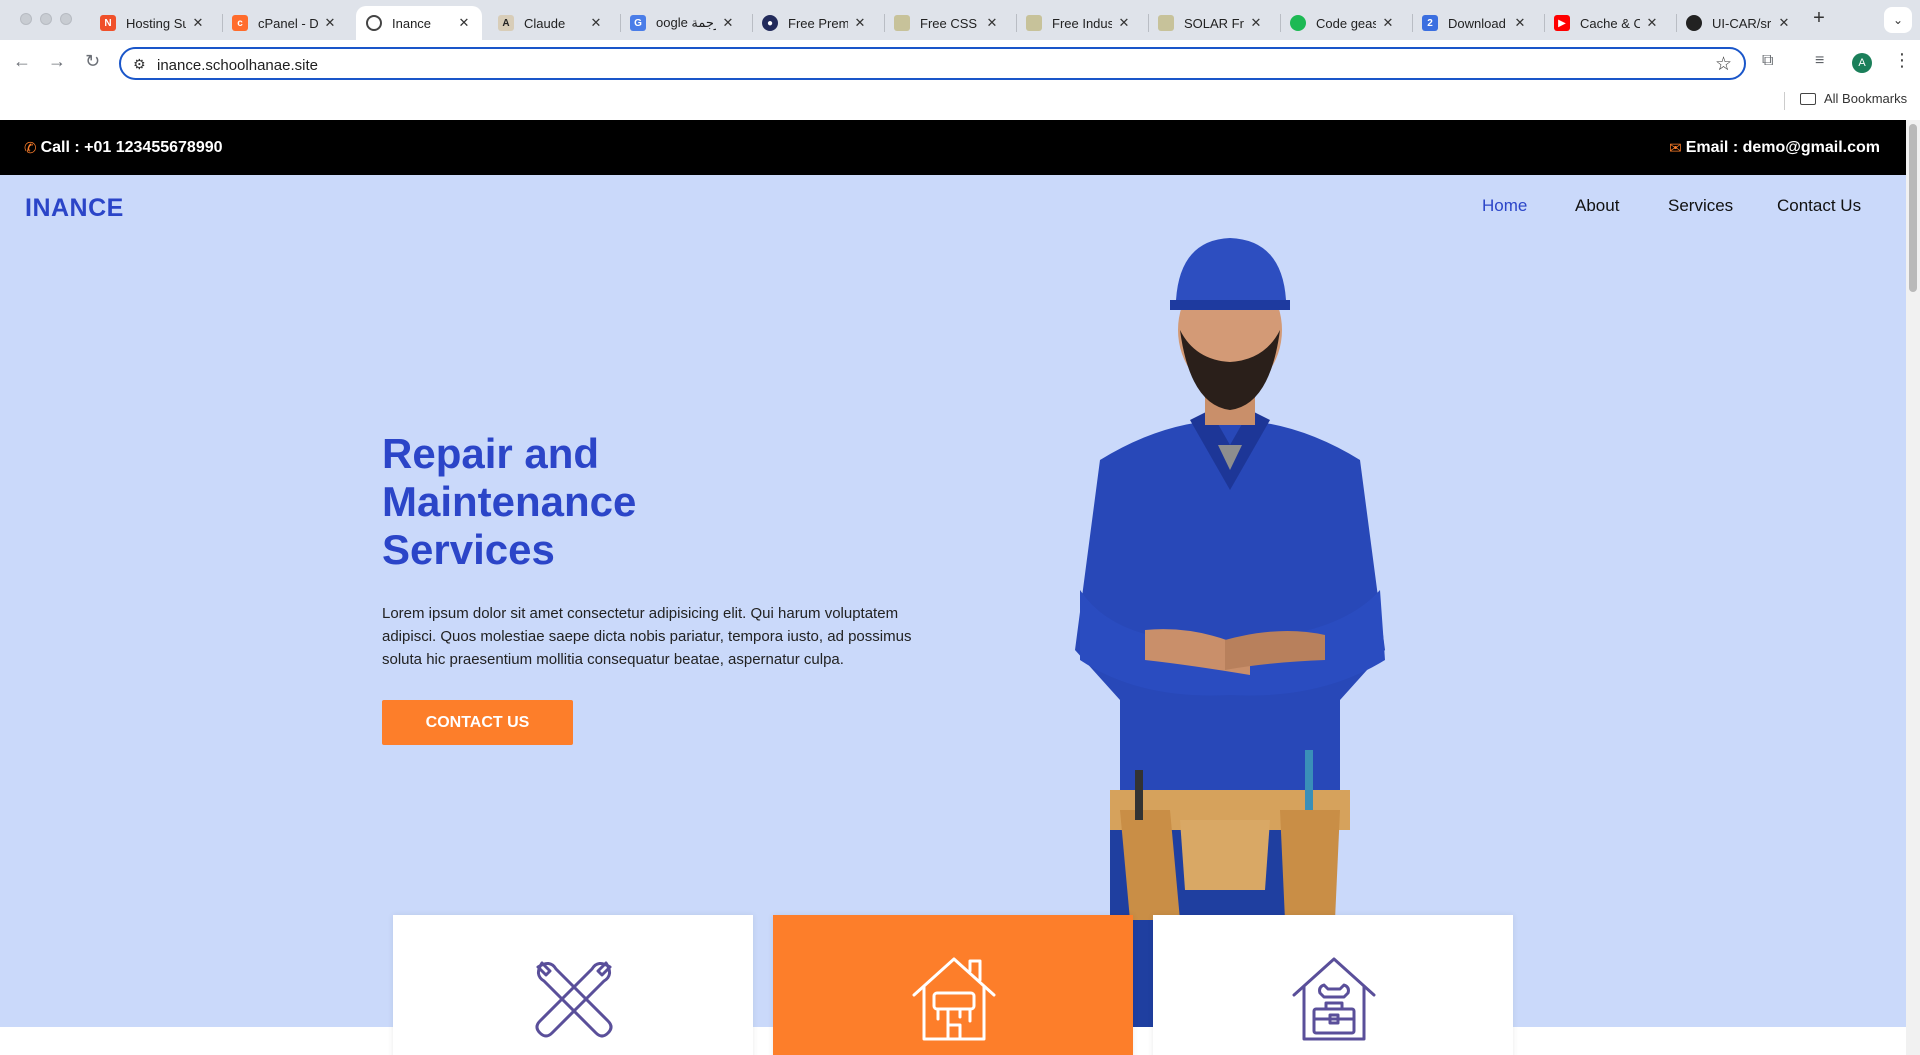 The width and height of the screenshot is (1920, 1055). What do you see at coordinates (1902, 60) in the screenshot?
I see `menu-icon: ⋮` at bounding box center [1902, 60].